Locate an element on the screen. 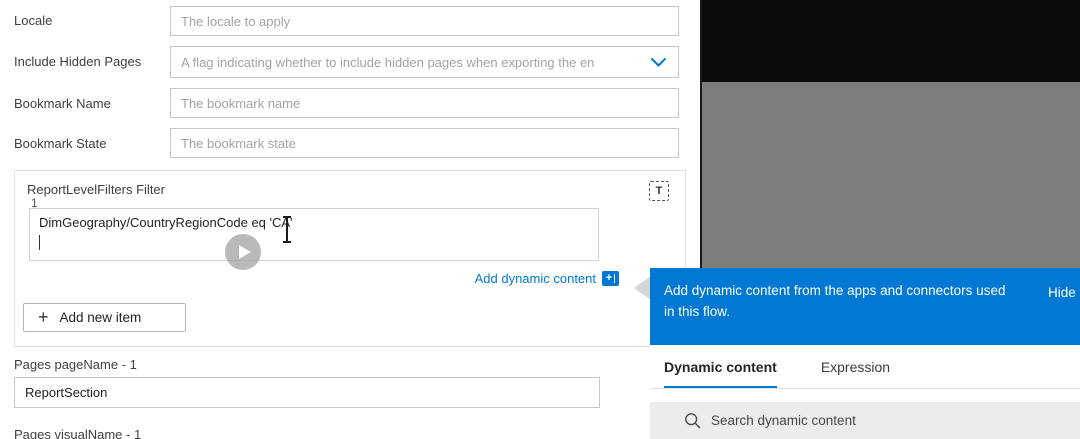 This screenshot has height=439, width=1080. switch-to-input-entire-array-icon: T is located at coordinates (659, 191).